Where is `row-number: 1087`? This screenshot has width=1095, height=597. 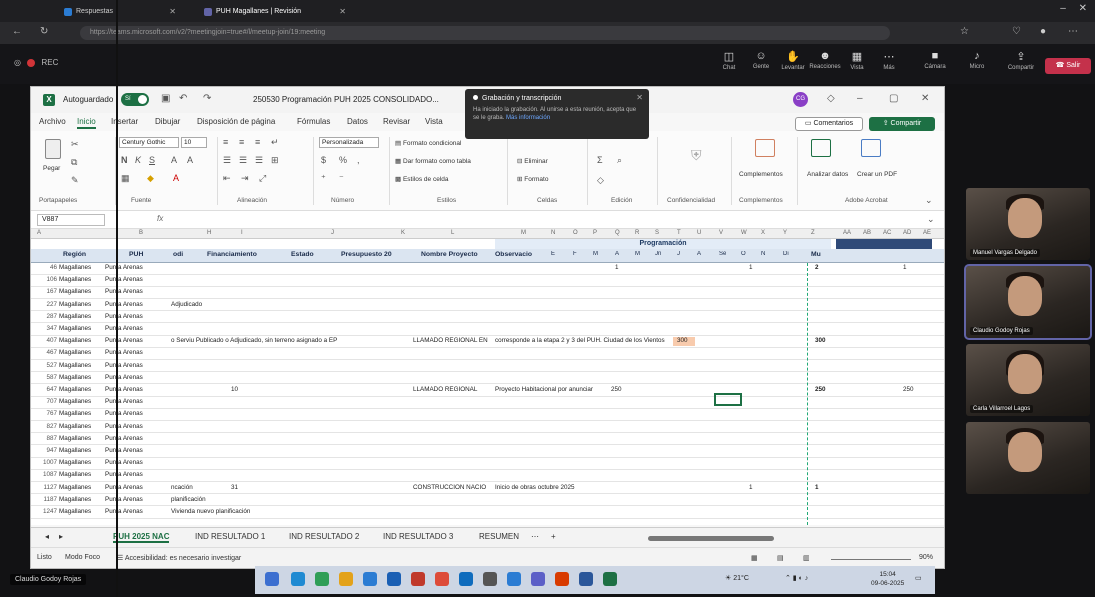 row-number: 1087 is located at coordinates (46, 474).